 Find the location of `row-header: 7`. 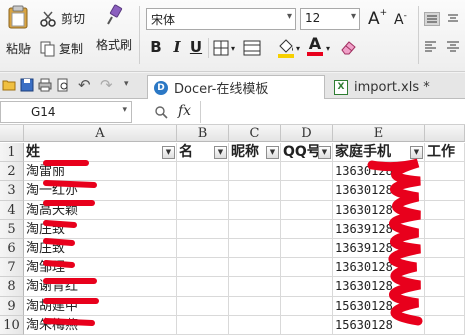

row-header: 7 is located at coordinates (12, 268).